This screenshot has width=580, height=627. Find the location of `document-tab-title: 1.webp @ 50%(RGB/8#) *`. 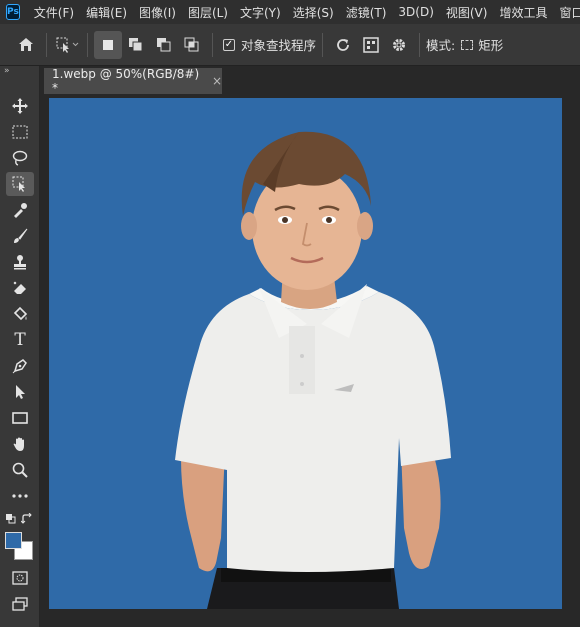

document-tab-title: 1.webp @ 50%(RGB/8#) * is located at coordinates (126, 81).